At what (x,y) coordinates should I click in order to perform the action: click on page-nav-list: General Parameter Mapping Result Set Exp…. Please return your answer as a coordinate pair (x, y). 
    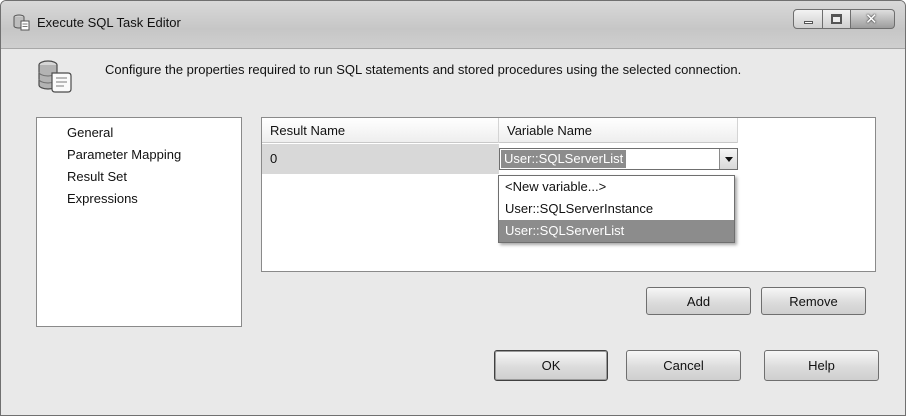
    Looking at the image, I should click on (139, 222).